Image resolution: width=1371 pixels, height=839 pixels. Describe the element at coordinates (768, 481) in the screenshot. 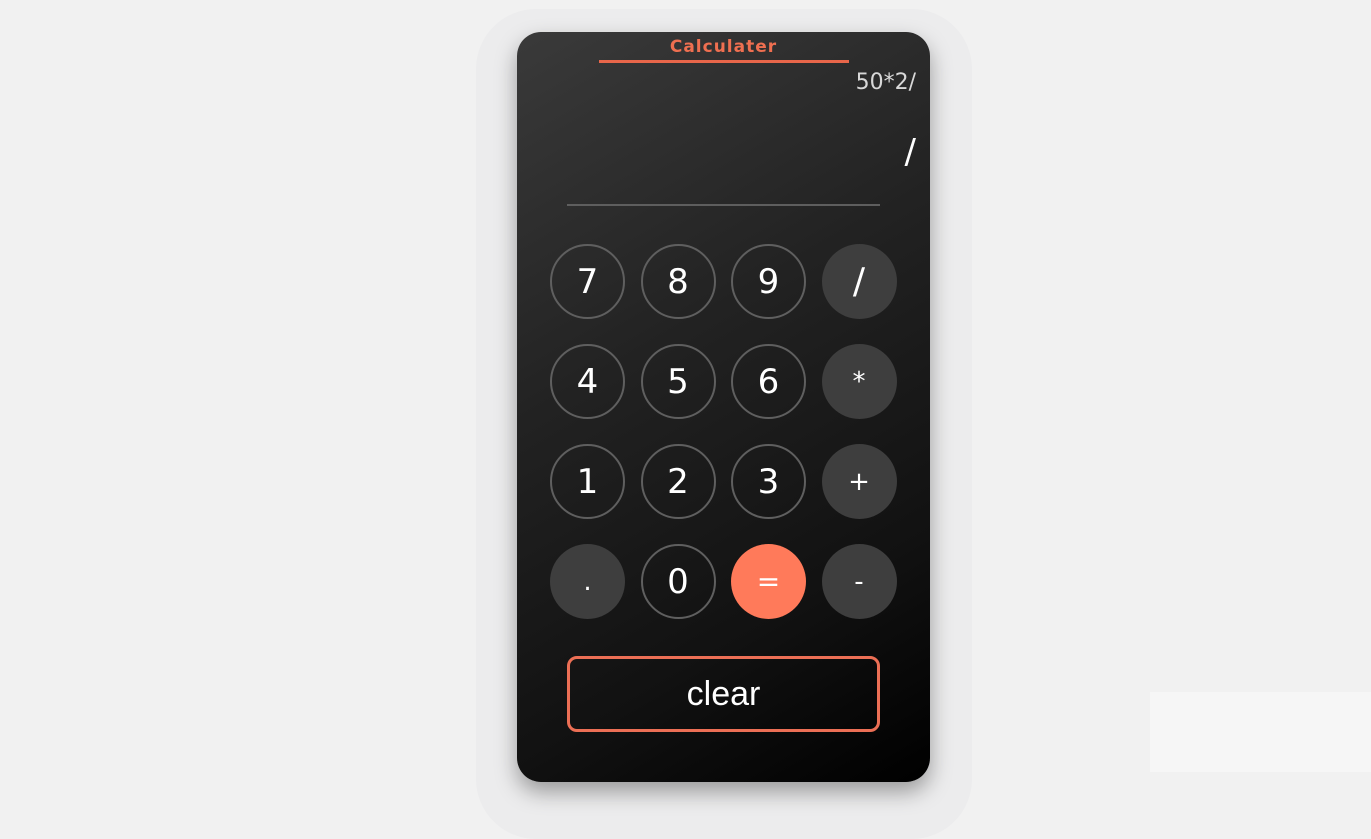

I see `key-3: 3` at that location.